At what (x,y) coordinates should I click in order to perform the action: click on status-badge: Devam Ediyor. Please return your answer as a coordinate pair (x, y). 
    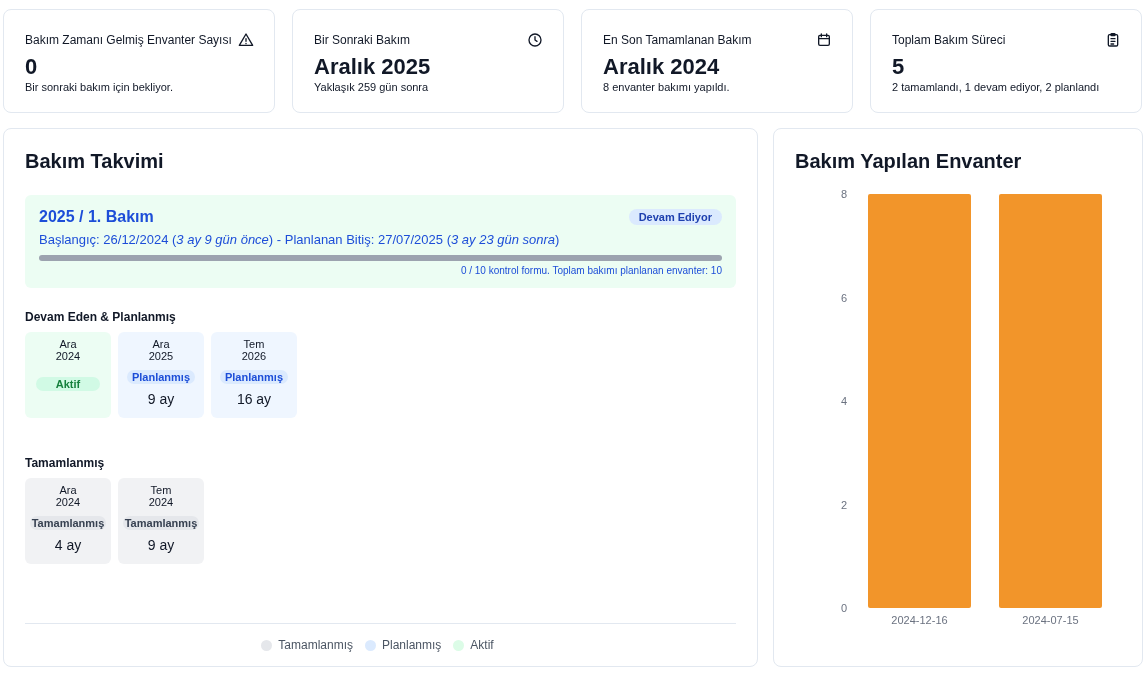
    Looking at the image, I should click on (675, 217).